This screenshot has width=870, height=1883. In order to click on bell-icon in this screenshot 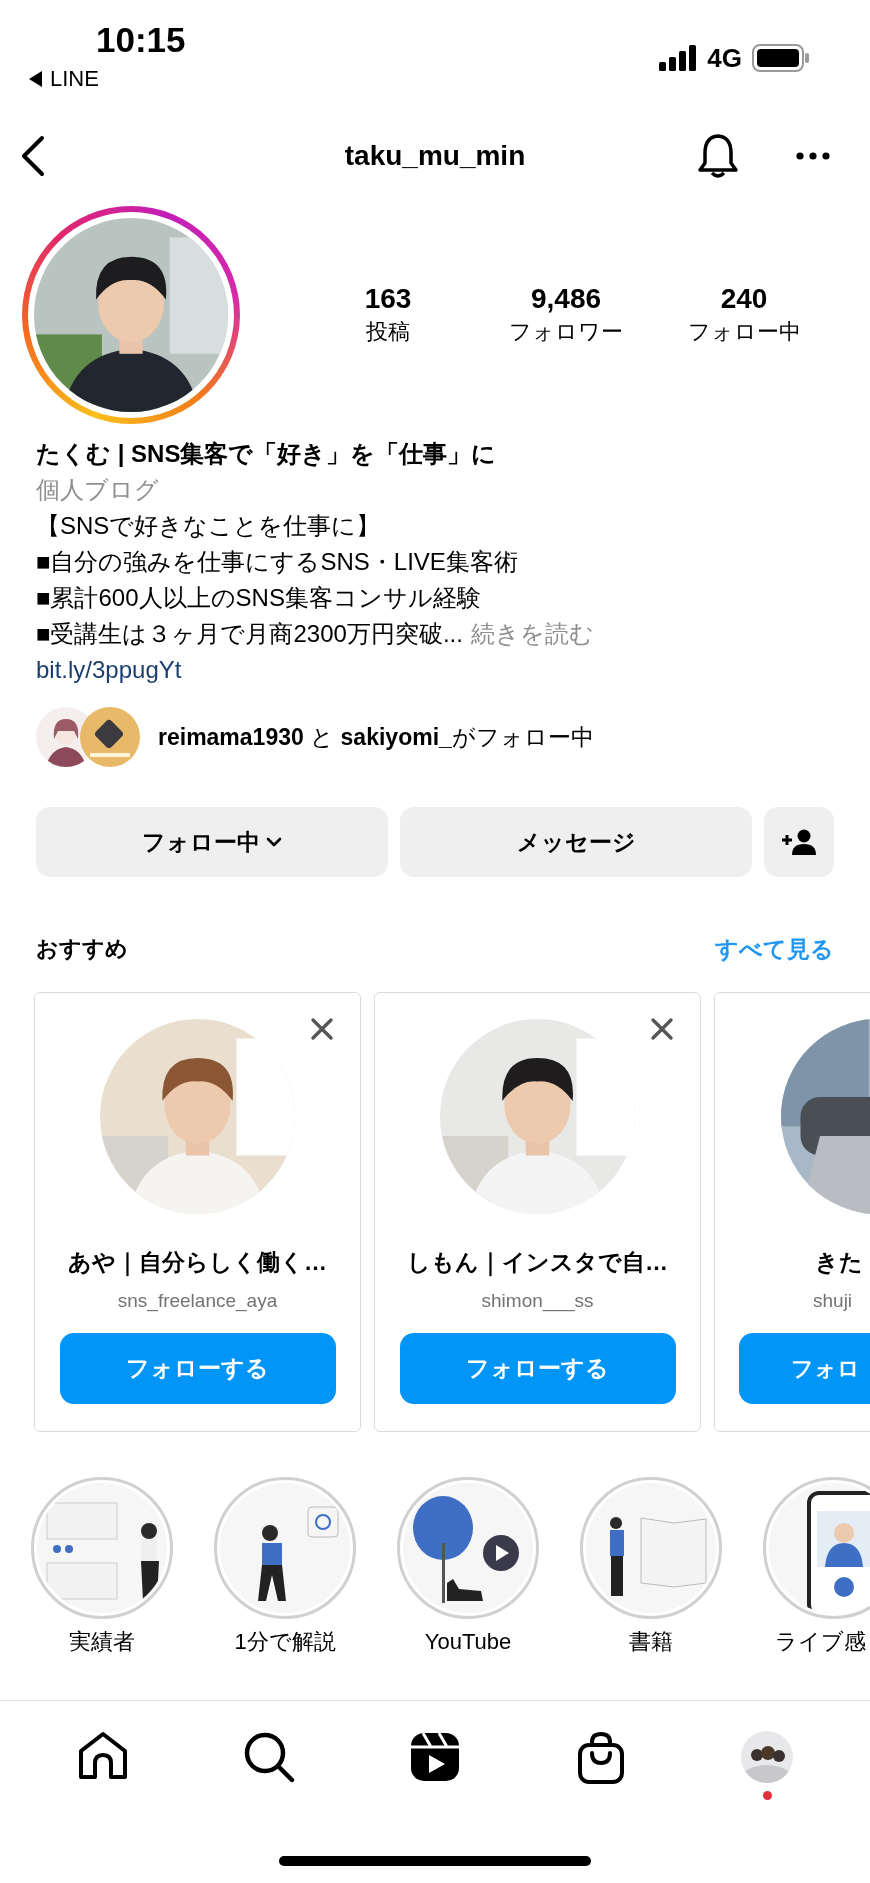, I will do `click(718, 156)`.